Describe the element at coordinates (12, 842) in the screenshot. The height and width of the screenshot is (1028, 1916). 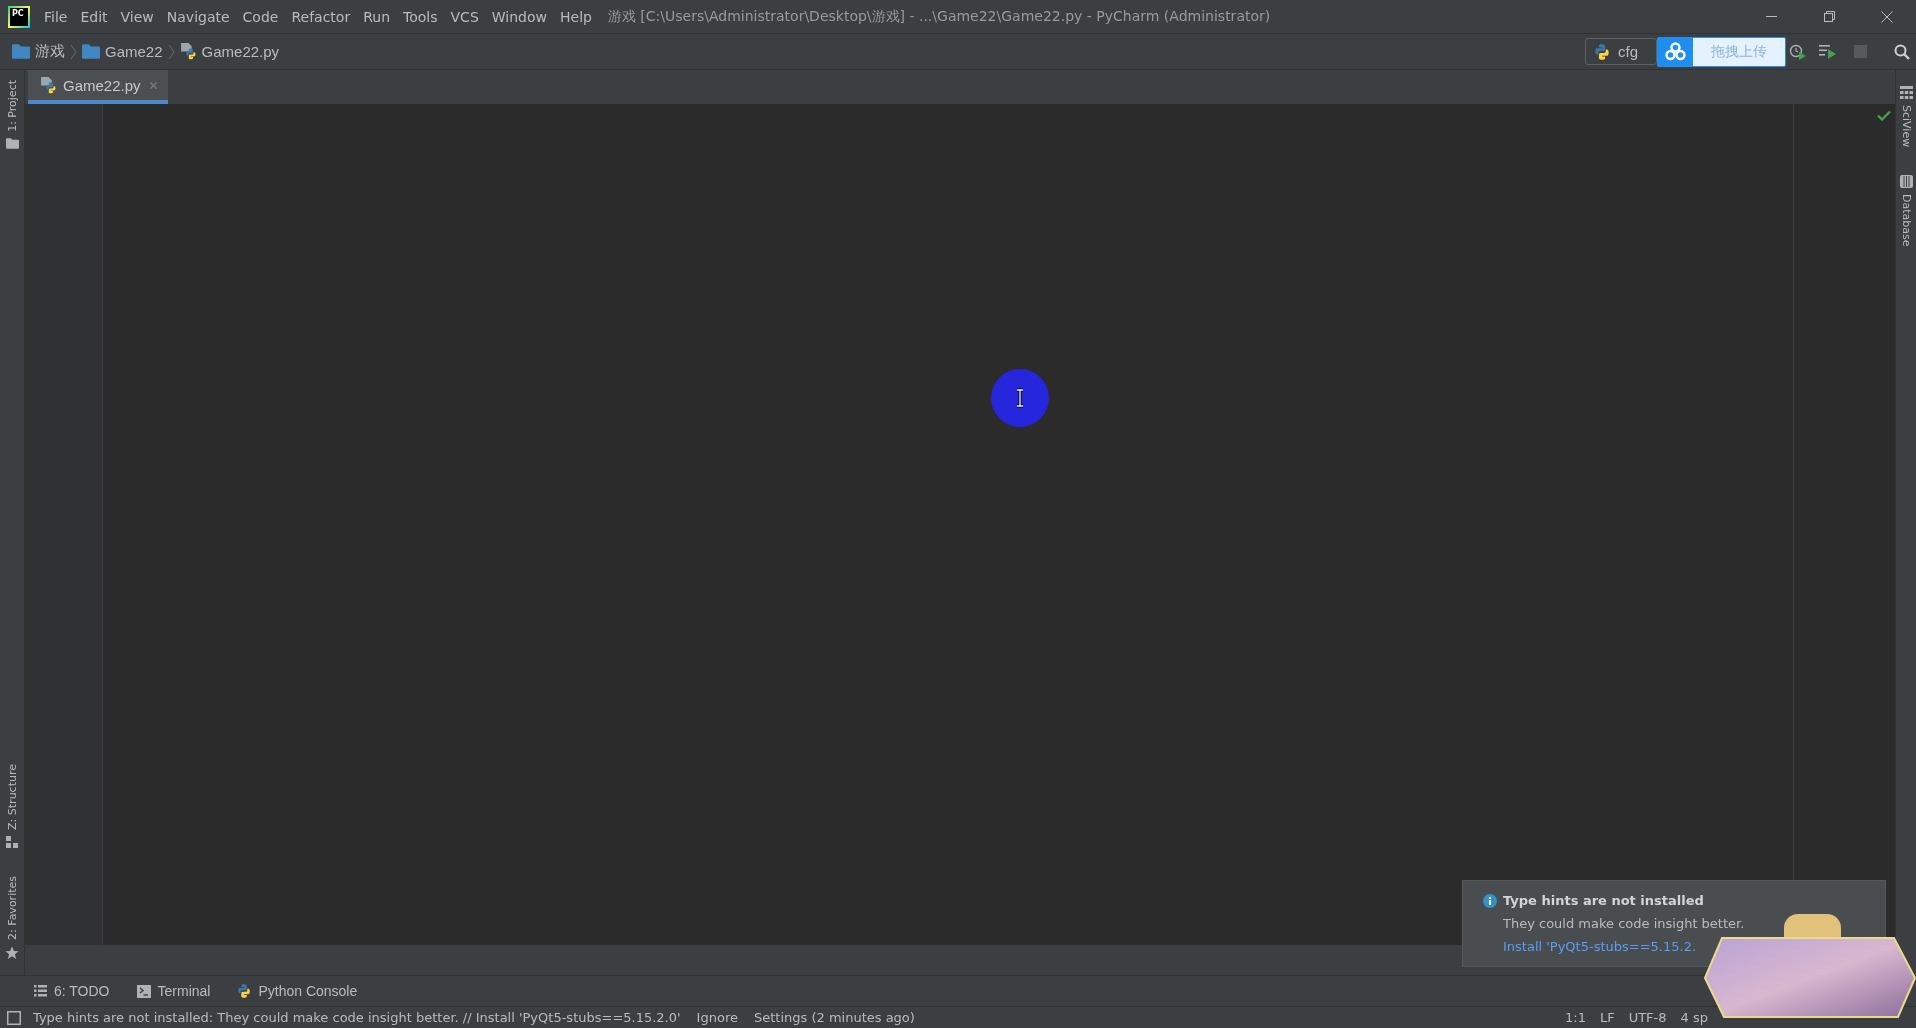
I see `structure-icon` at that location.